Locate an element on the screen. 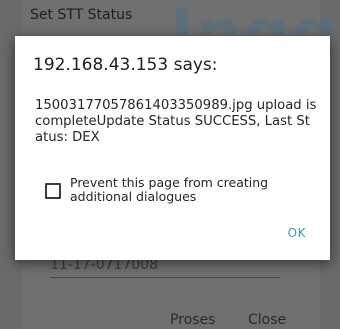 The image size is (340, 329). ok-button: OK is located at coordinates (297, 233).